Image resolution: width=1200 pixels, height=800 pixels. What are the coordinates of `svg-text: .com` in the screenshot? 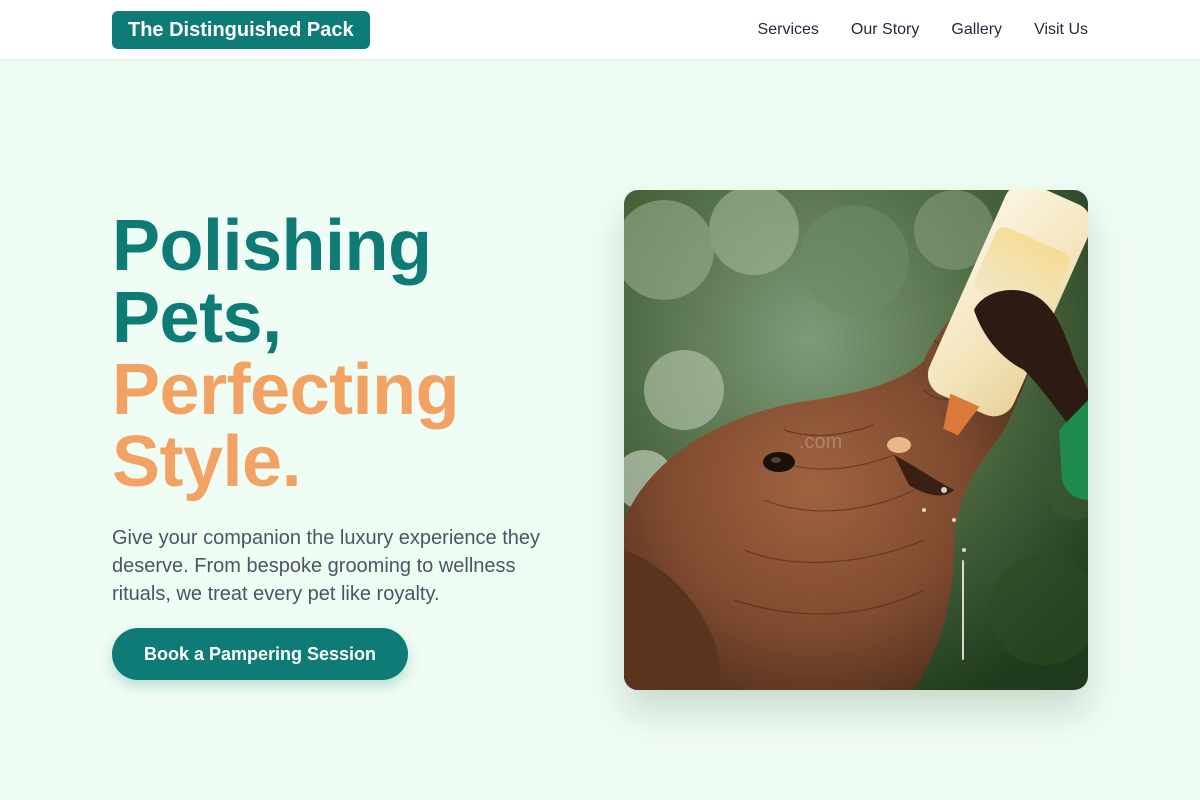 It's located at (820, 442).